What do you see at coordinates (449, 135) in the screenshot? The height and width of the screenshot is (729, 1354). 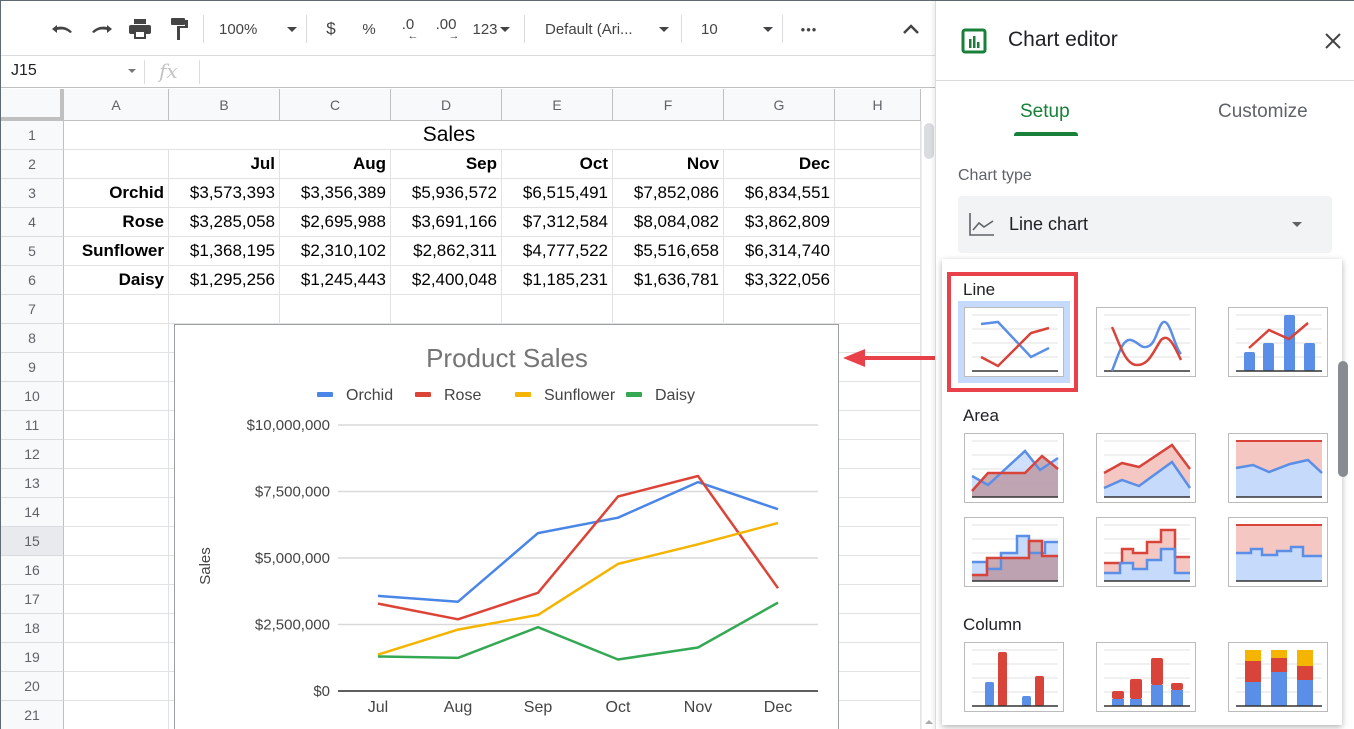 I see `sheet-title-cell: Sales` at bounding box center [449, 135].